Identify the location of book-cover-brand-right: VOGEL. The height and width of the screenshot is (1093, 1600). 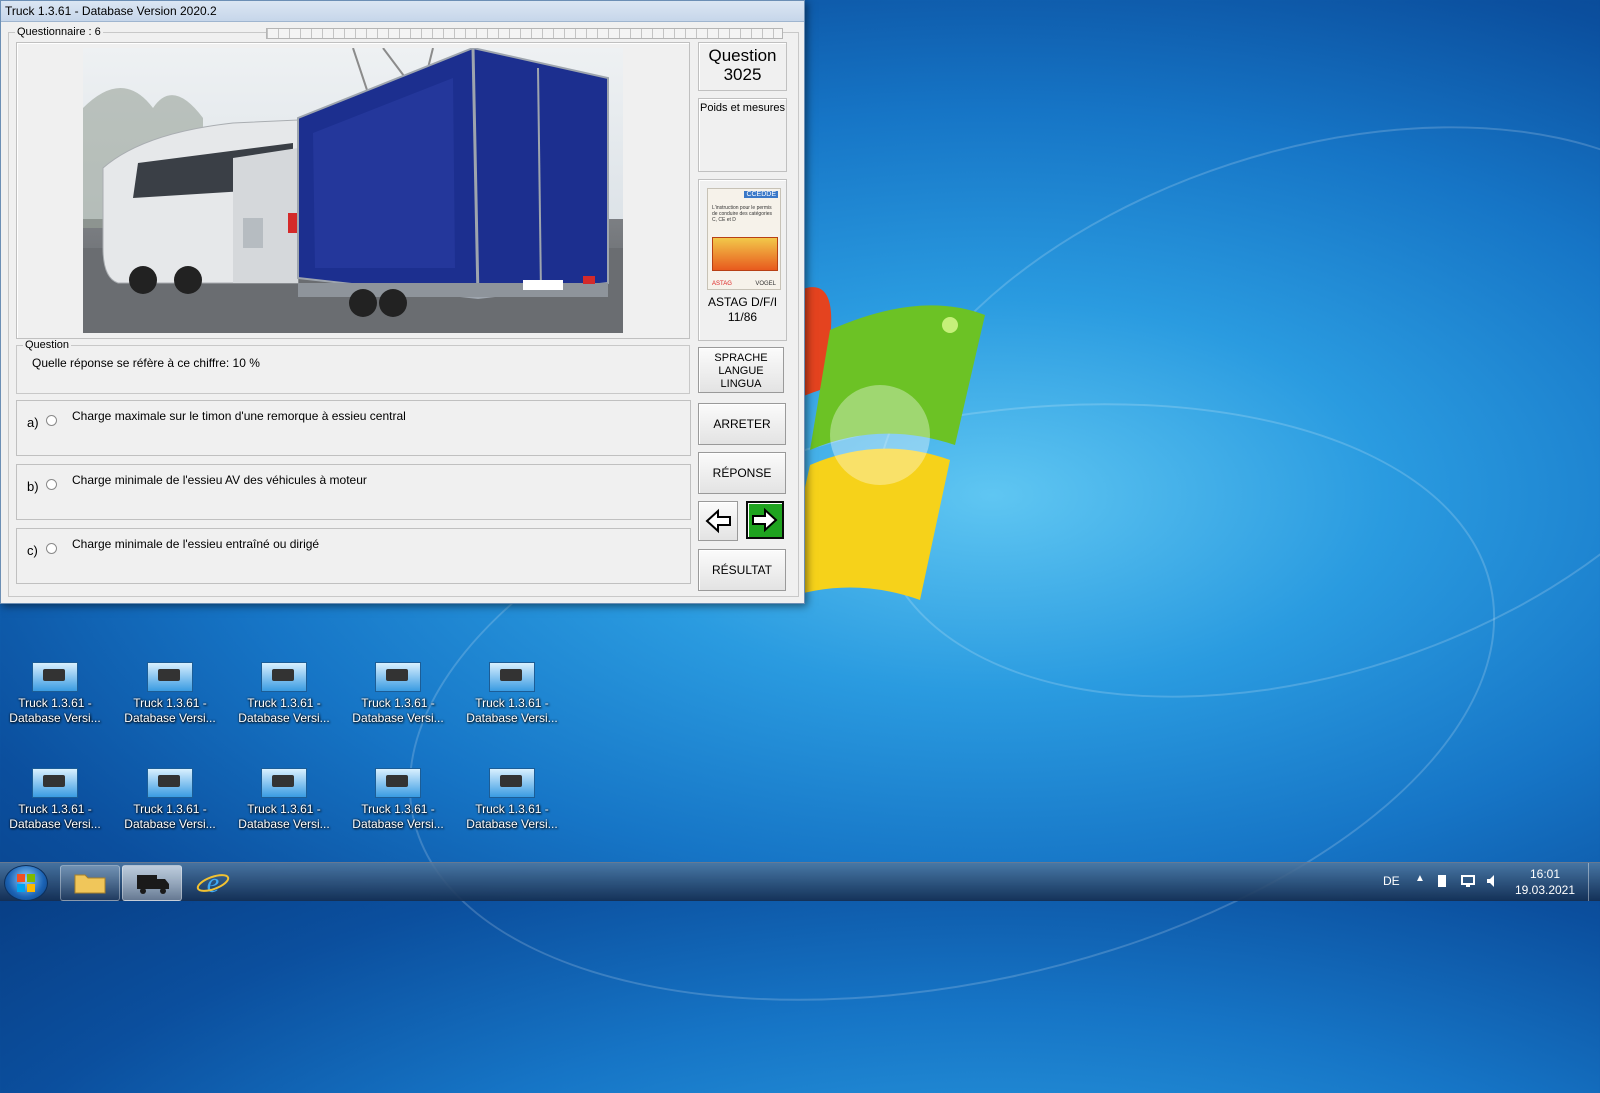
(765, 284).